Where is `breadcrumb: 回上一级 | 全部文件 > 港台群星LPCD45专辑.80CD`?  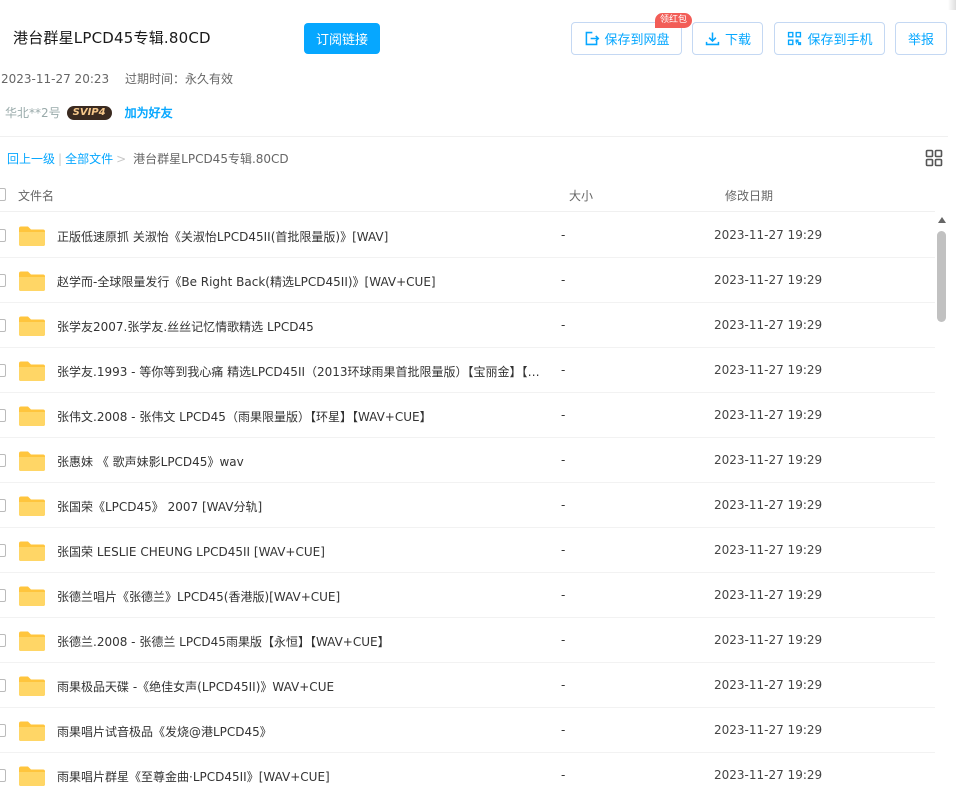
breadcrumb: 回上一级 | 全部文件 > 港台群星LPCD45专辑.80CD is located at coordinates (144, 158).